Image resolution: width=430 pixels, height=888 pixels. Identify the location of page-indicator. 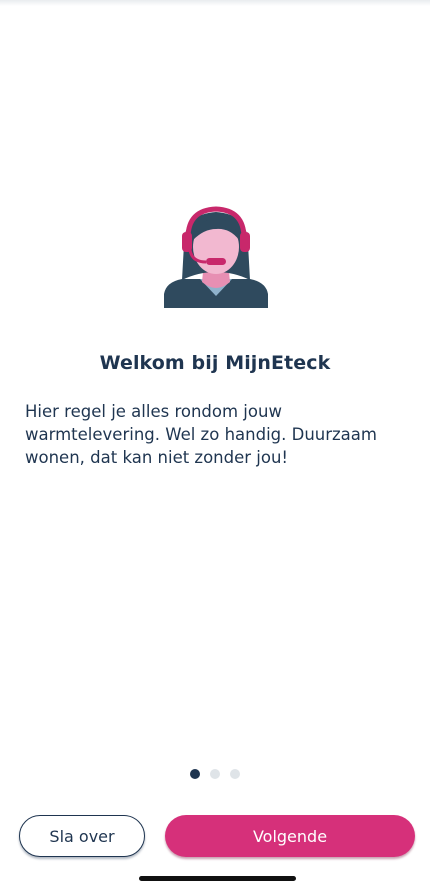
(215, 774).